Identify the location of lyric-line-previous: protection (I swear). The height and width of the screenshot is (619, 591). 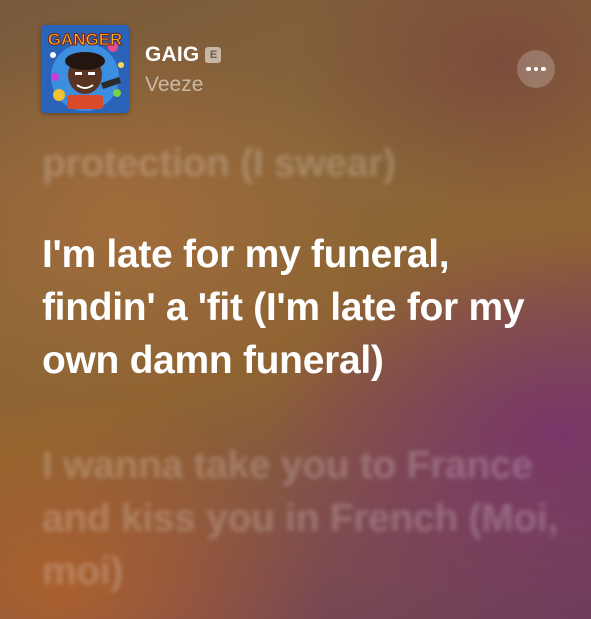
(307, 163).